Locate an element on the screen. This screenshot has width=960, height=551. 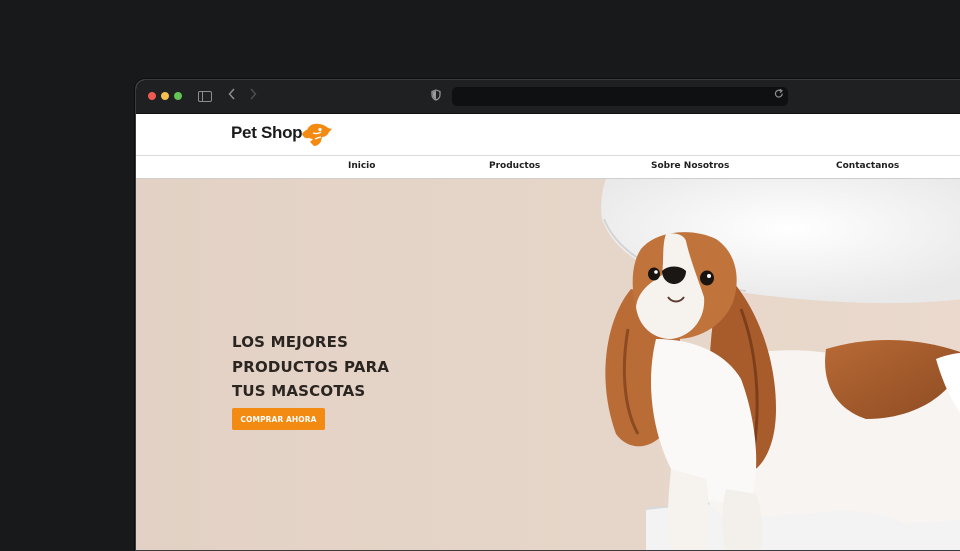
forward-arrow-icon is located at coordinates (253, 96).